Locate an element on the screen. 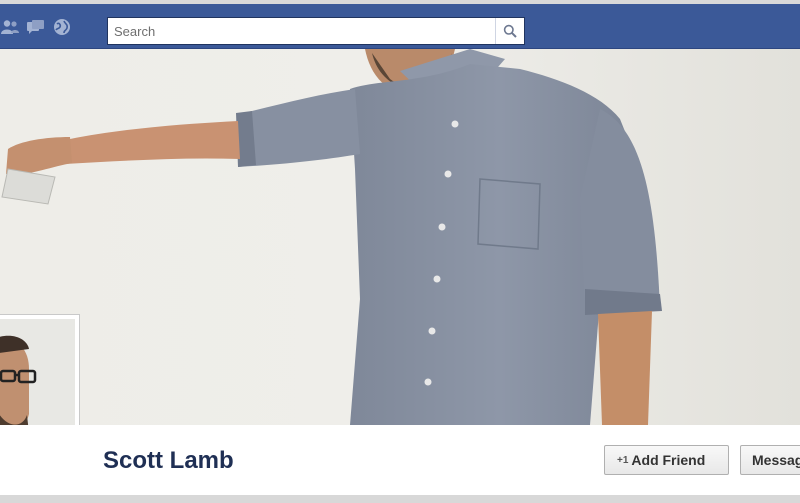  message-button: Message is located at coordinates (770, 460).